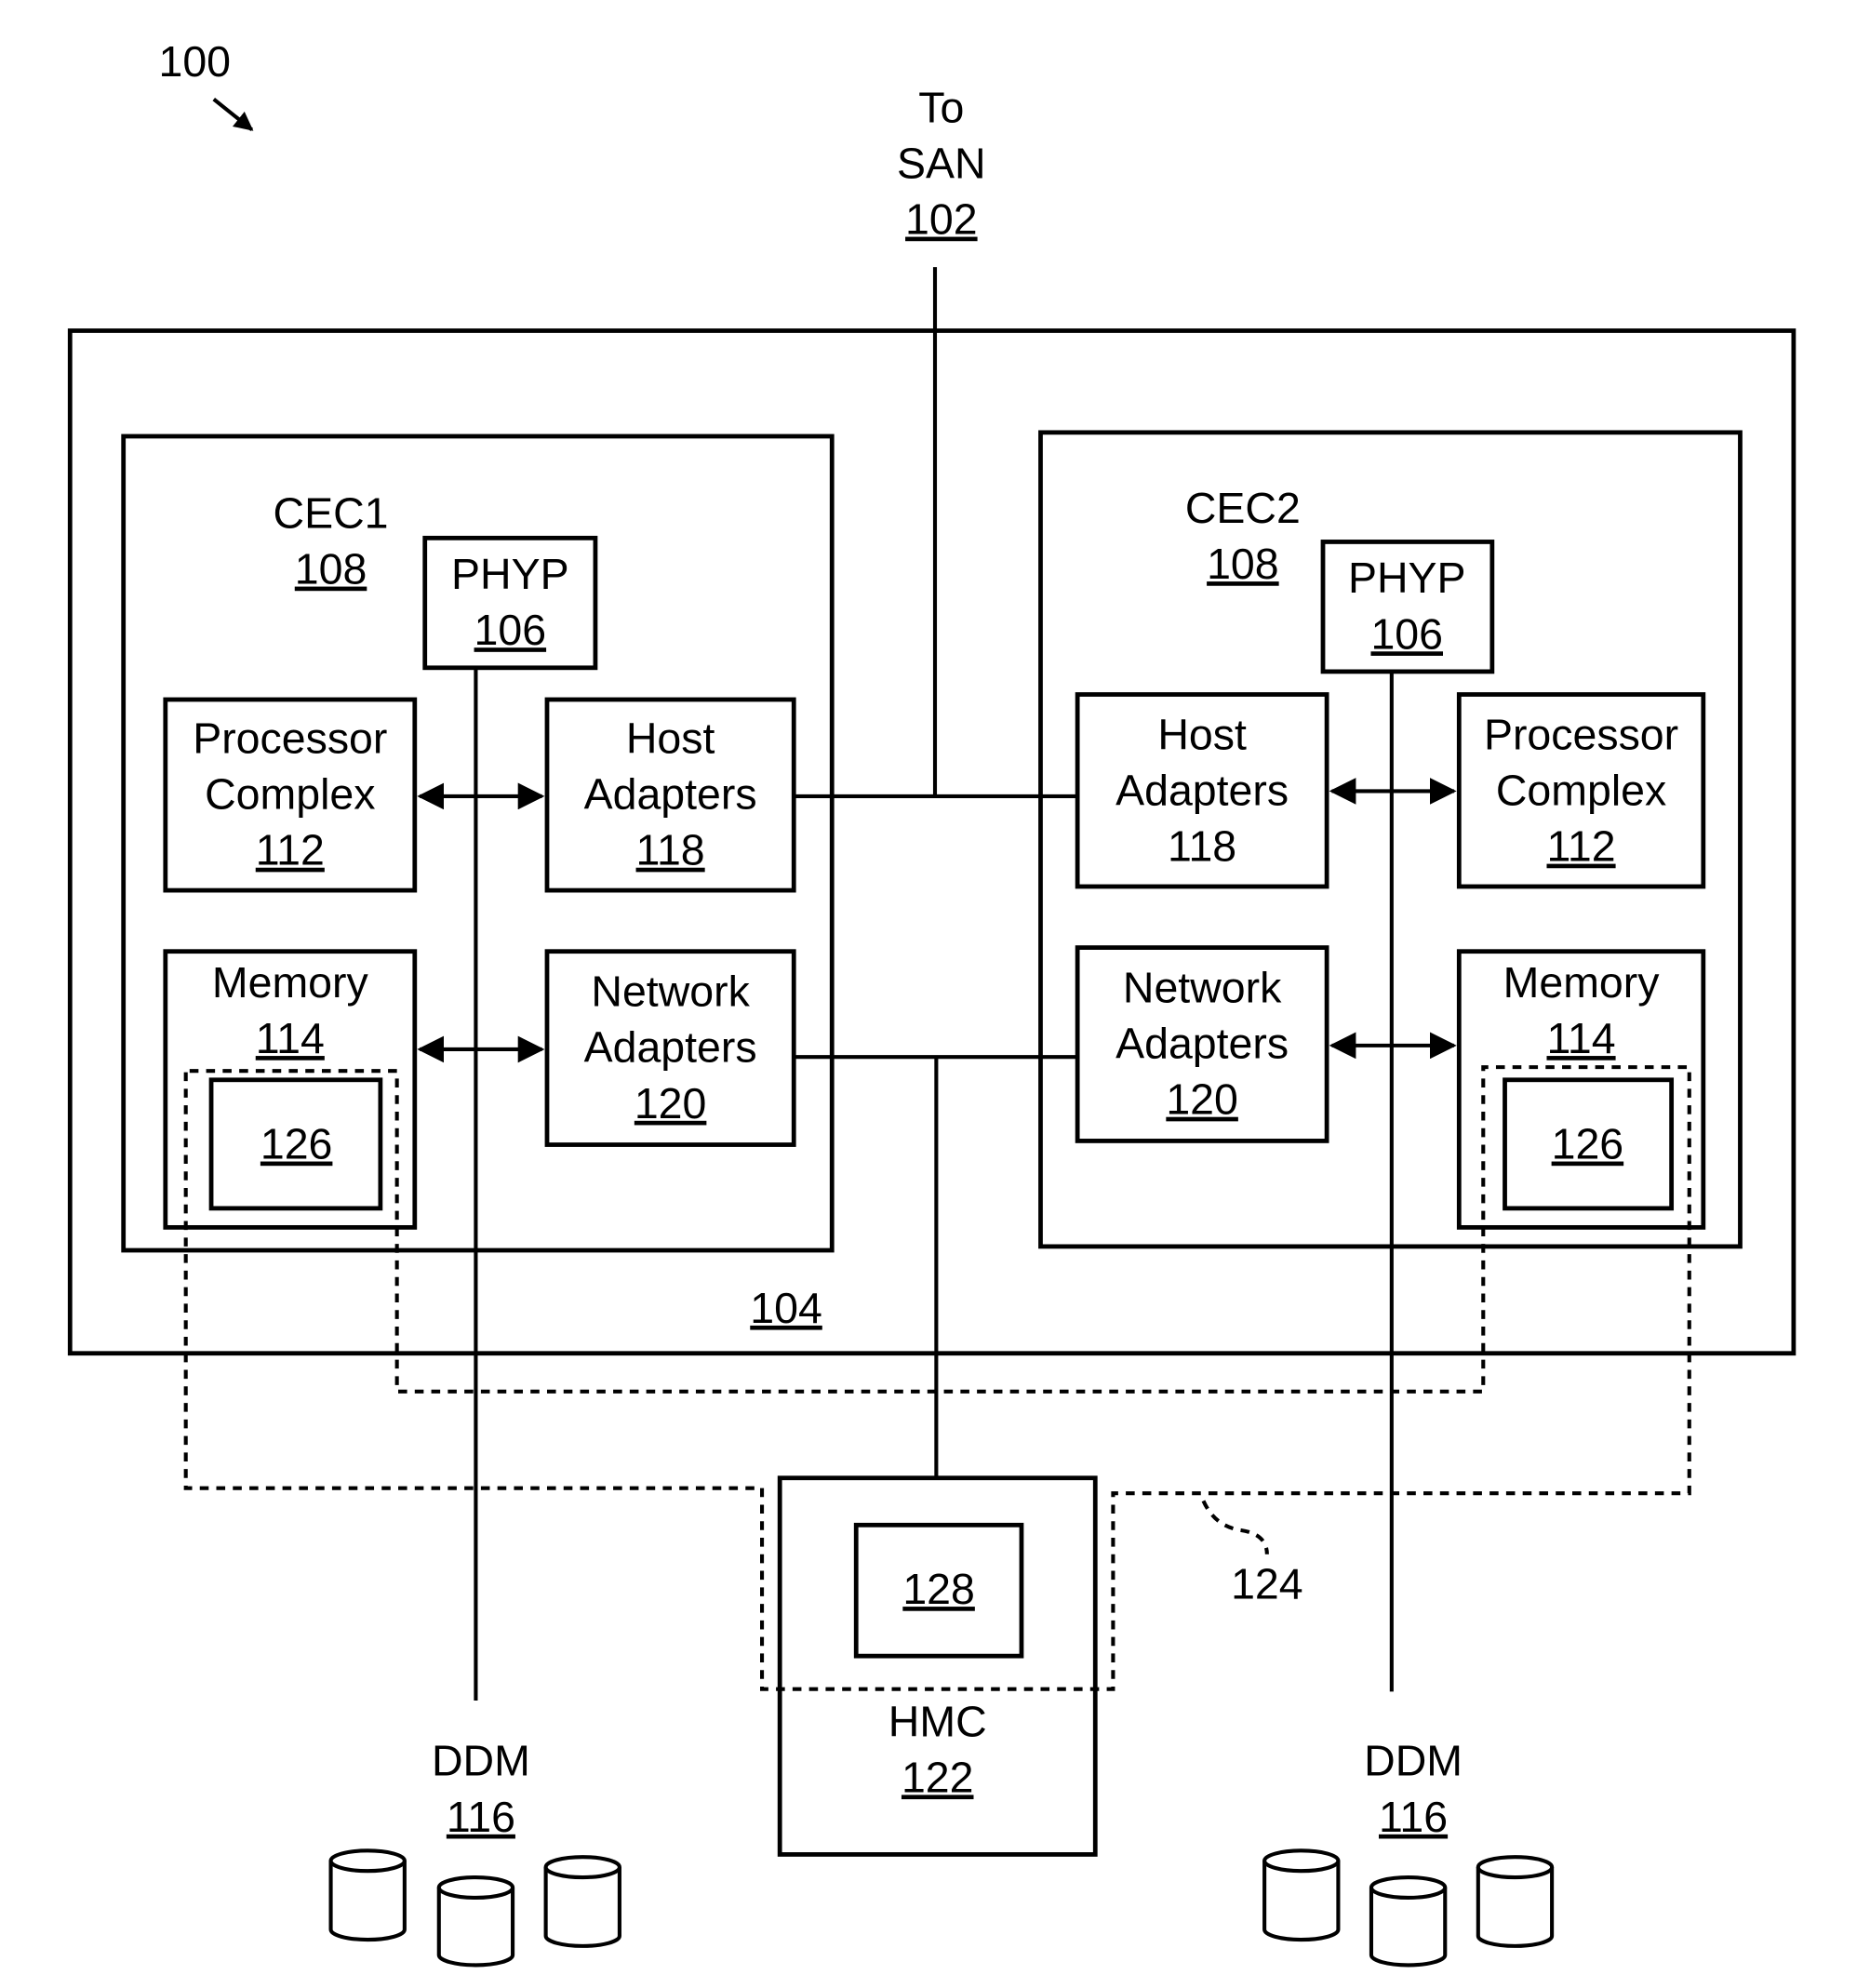 The image size is (1870, 1988). What do you see at coordinates (1202, 1099) in the screenshot?
I see `cec2-network-ref: 120` at bounding box center [1202, 1099].